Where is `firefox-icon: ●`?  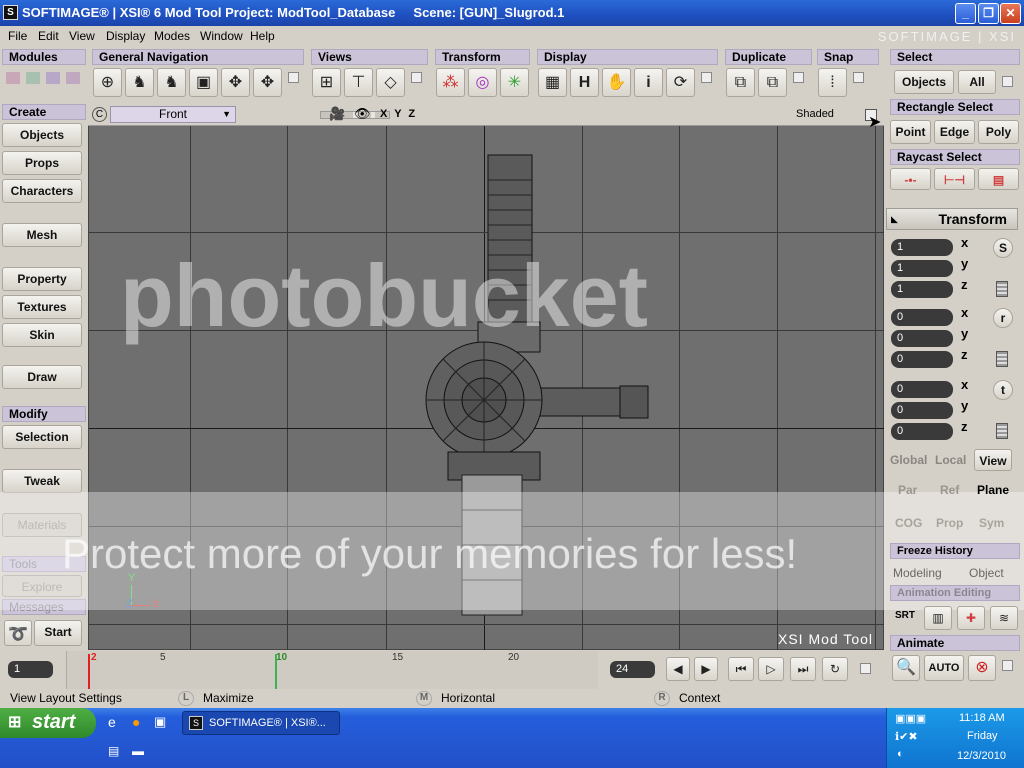 firefox-icon: ● is located at coordinates (136, 722).